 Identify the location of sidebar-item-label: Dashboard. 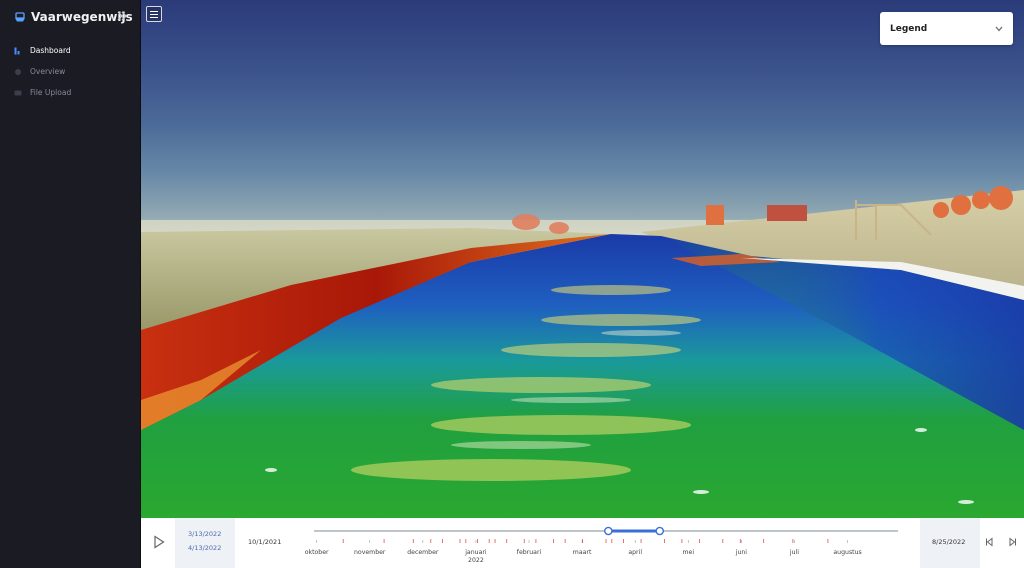
(50, 50).